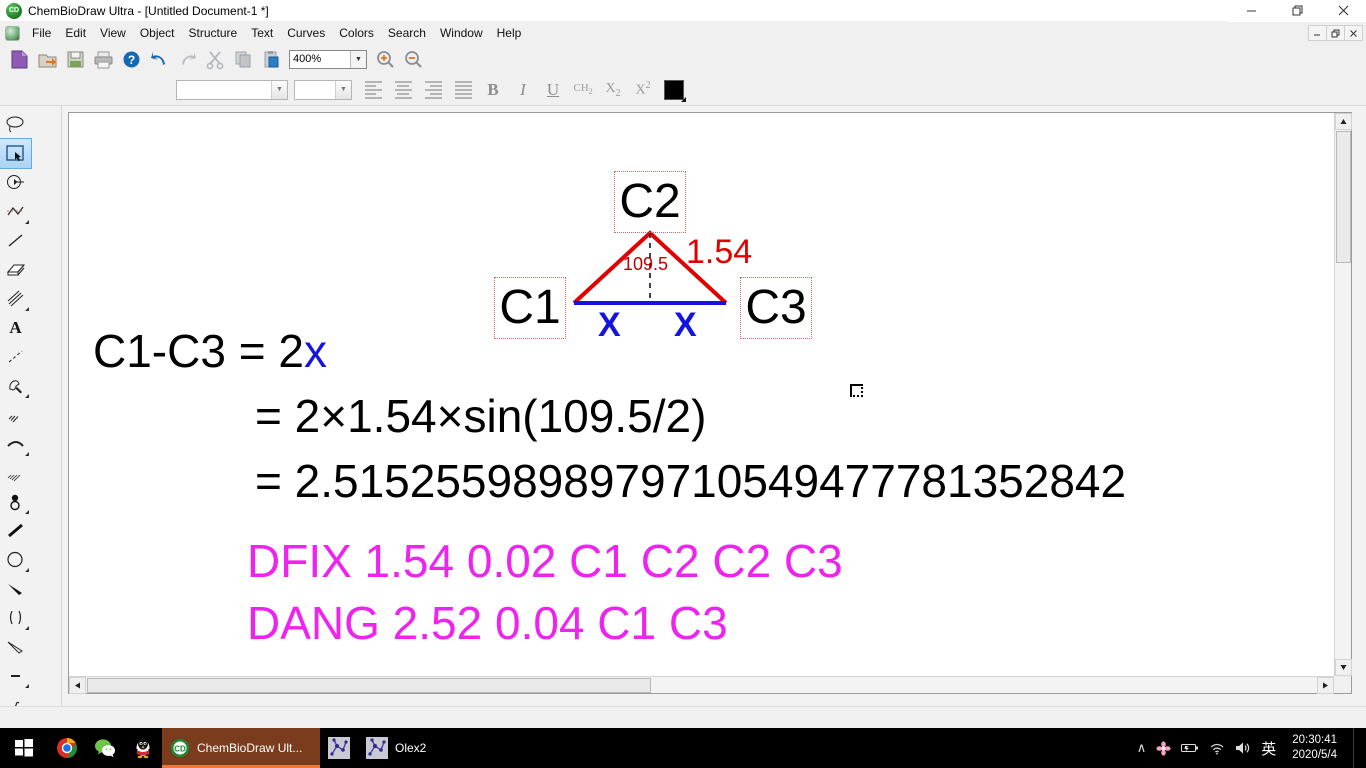  I want to click on battery-tray-icon, so click(1190, 748).